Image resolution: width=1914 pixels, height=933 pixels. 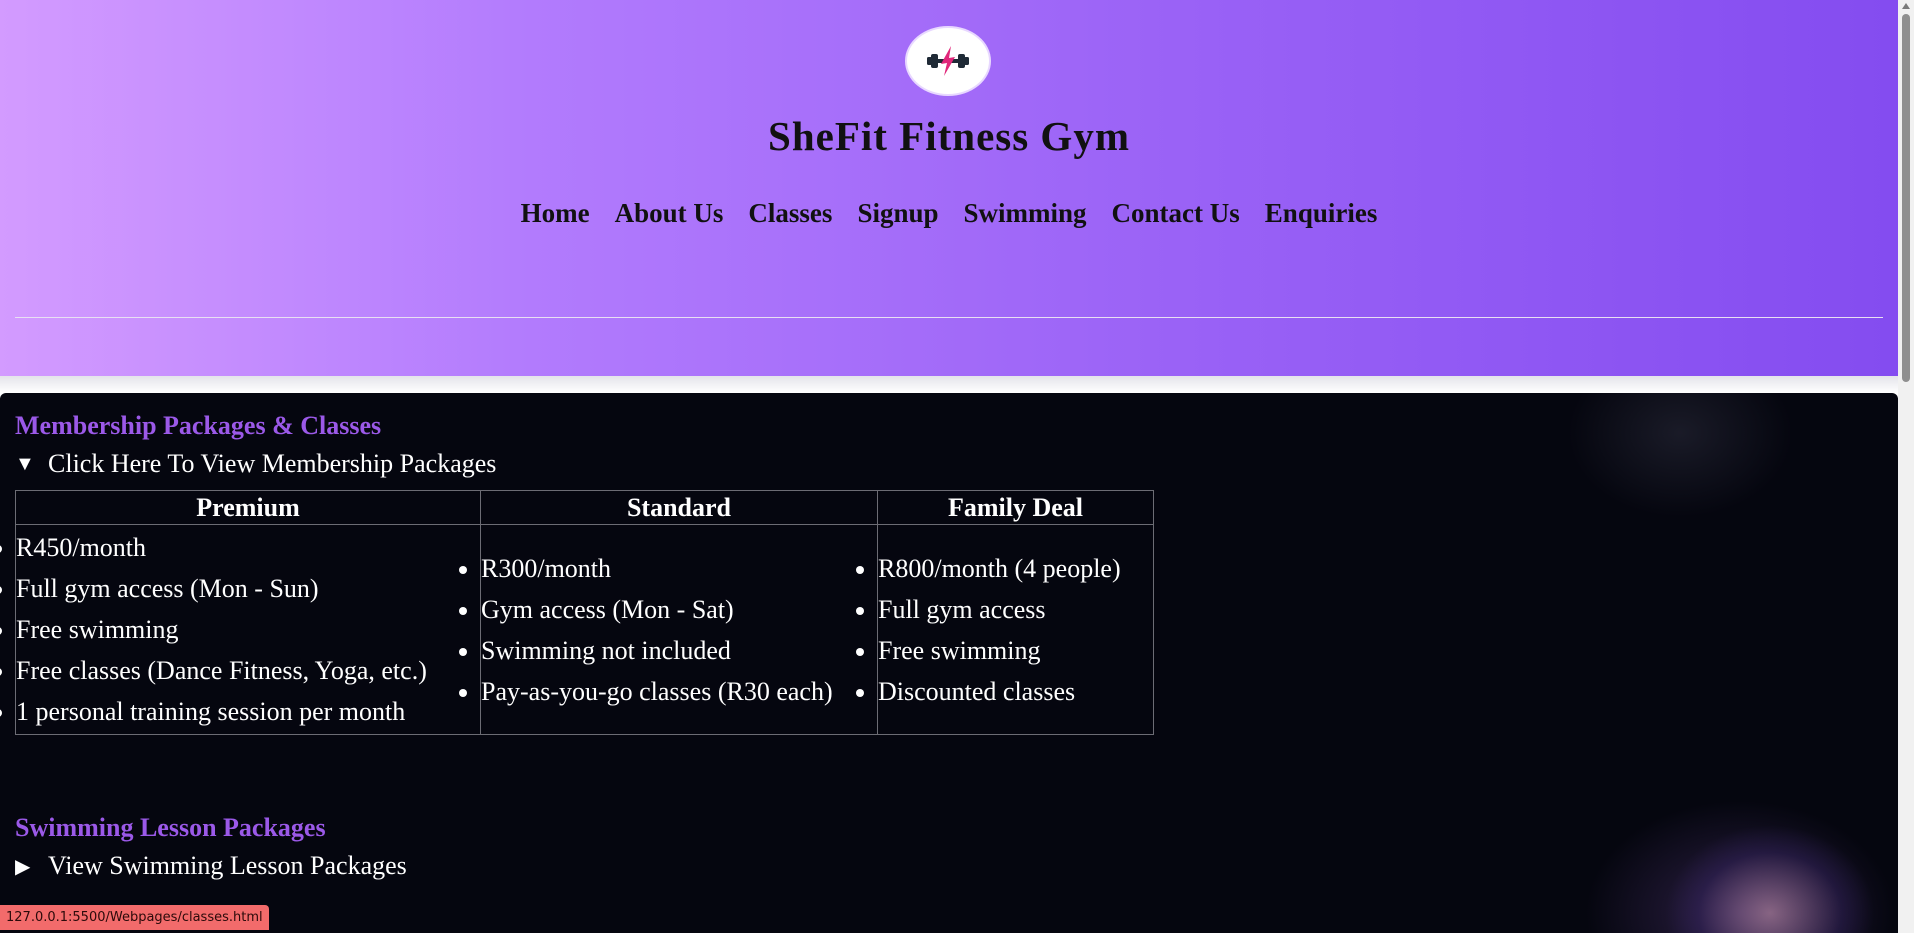 I want to click on vertical-scrollbar, so click(x=1906, y=466).